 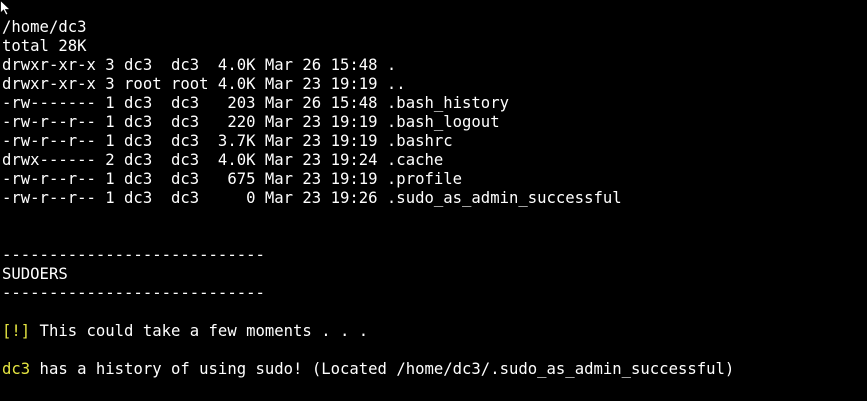 I want to click on info-text: This could take a few moments . . ., so click(x=199, y=331).